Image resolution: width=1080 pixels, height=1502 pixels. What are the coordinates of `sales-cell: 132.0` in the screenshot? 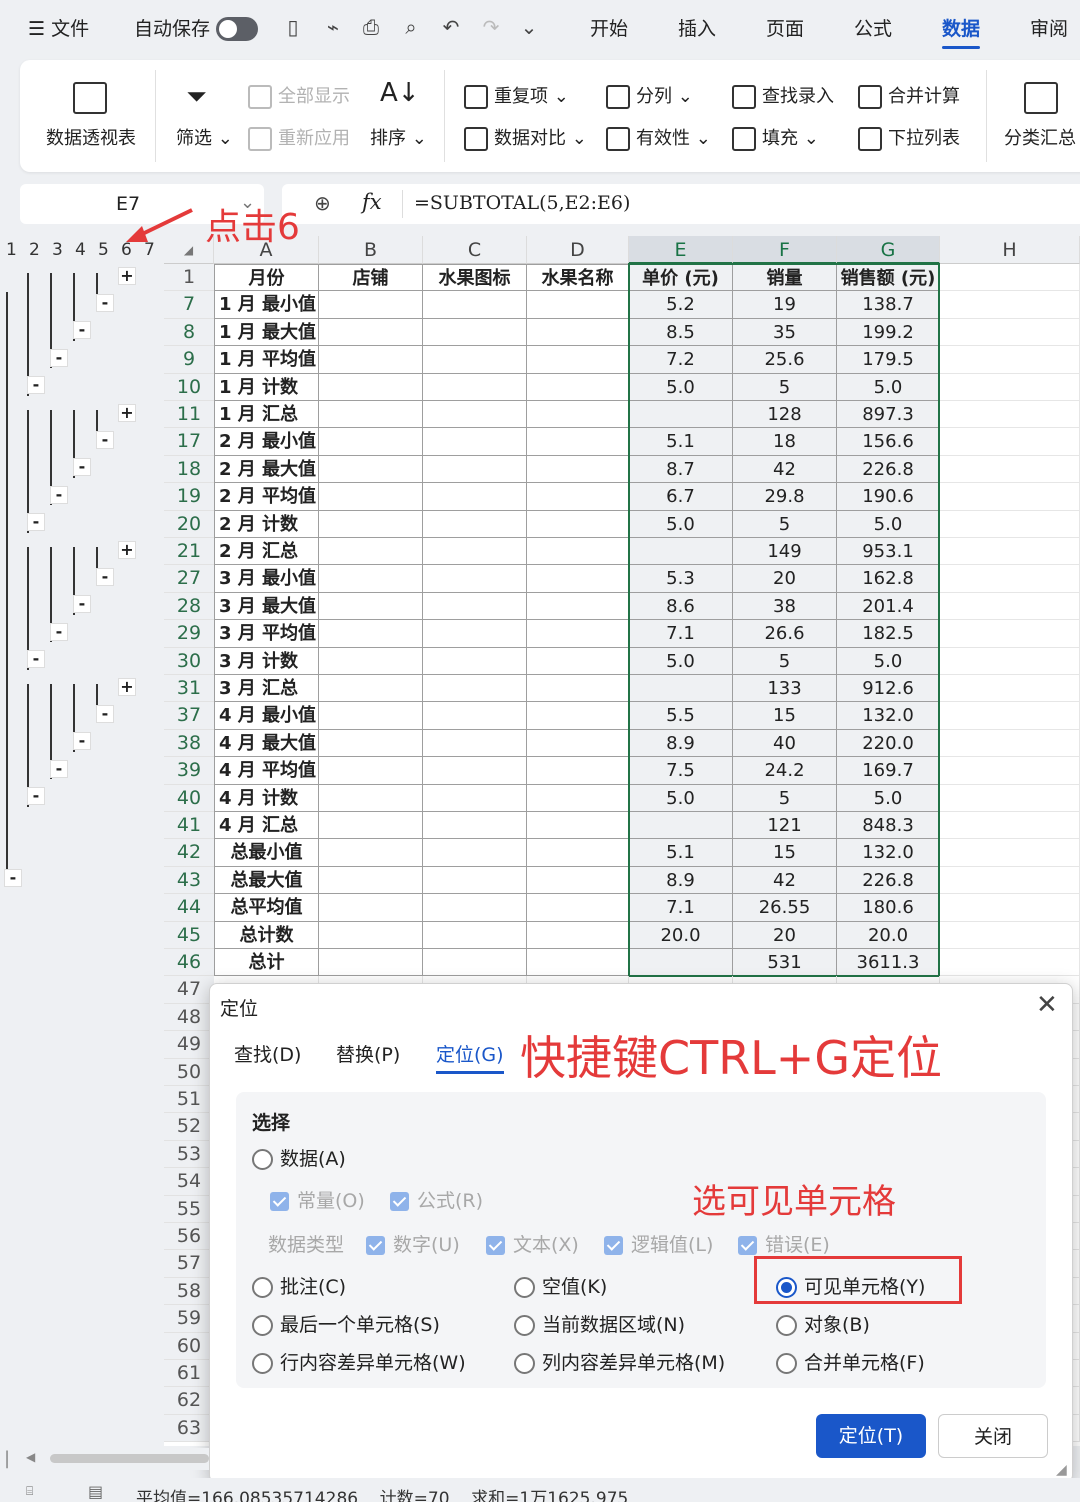 It's located at (888, 716).